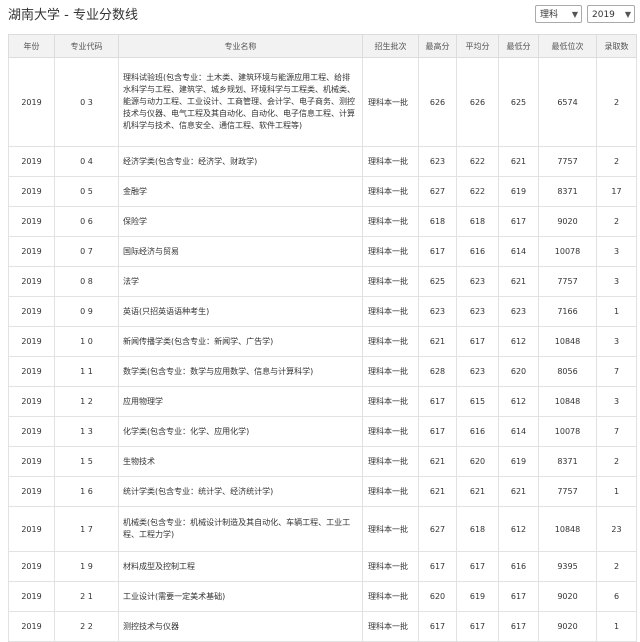 This screenshot has height=642, width=640. I want to click on cell-name: 机械类(包含专业：机械设计制造及其自动化、车辆工程、工业工程、工程力学), so click(240, 529).